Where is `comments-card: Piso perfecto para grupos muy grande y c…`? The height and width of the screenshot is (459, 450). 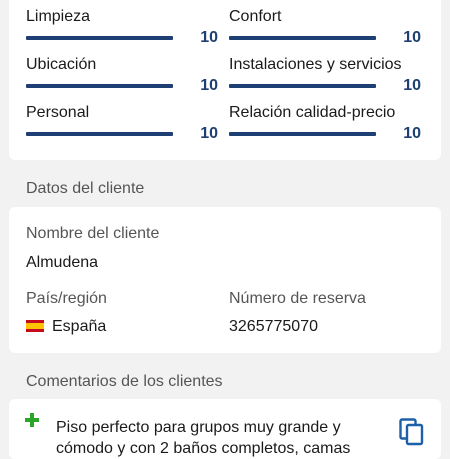
comments-card: Piso perfecto para grupos muy grande y c… is located at coordinates (225, 429).